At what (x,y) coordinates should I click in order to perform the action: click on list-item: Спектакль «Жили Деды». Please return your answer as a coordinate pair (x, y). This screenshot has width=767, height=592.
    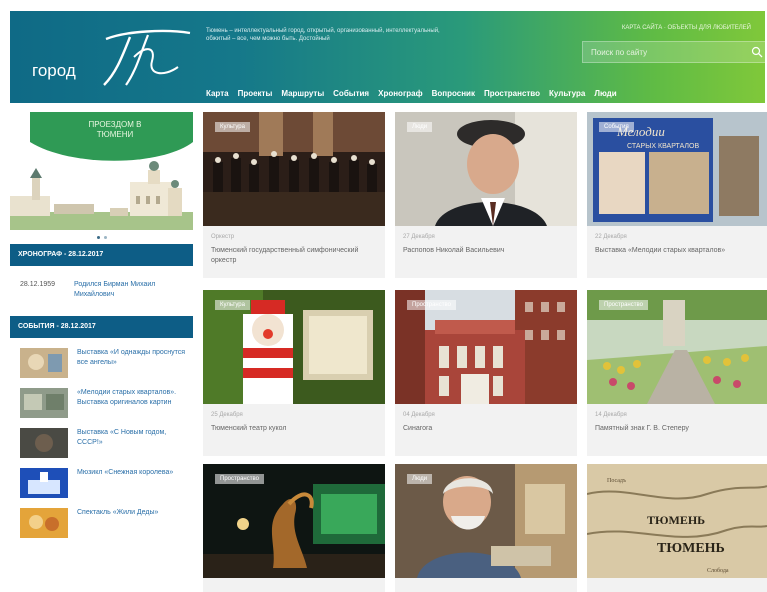
    Looking at the image, I should click on (106, 523).